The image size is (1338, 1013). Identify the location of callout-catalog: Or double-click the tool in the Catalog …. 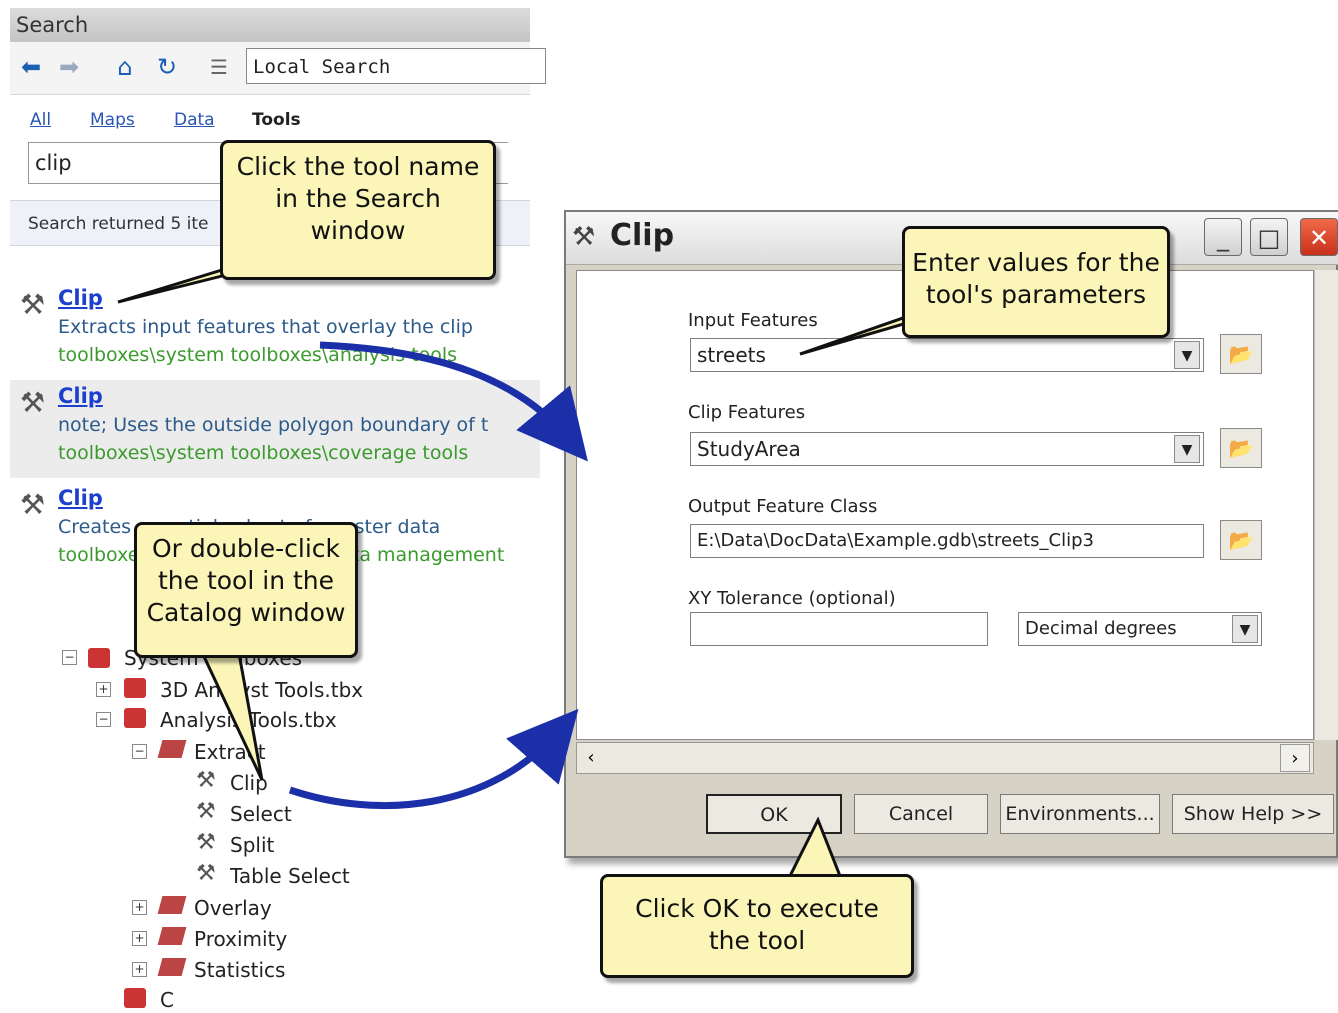
(246, 590).